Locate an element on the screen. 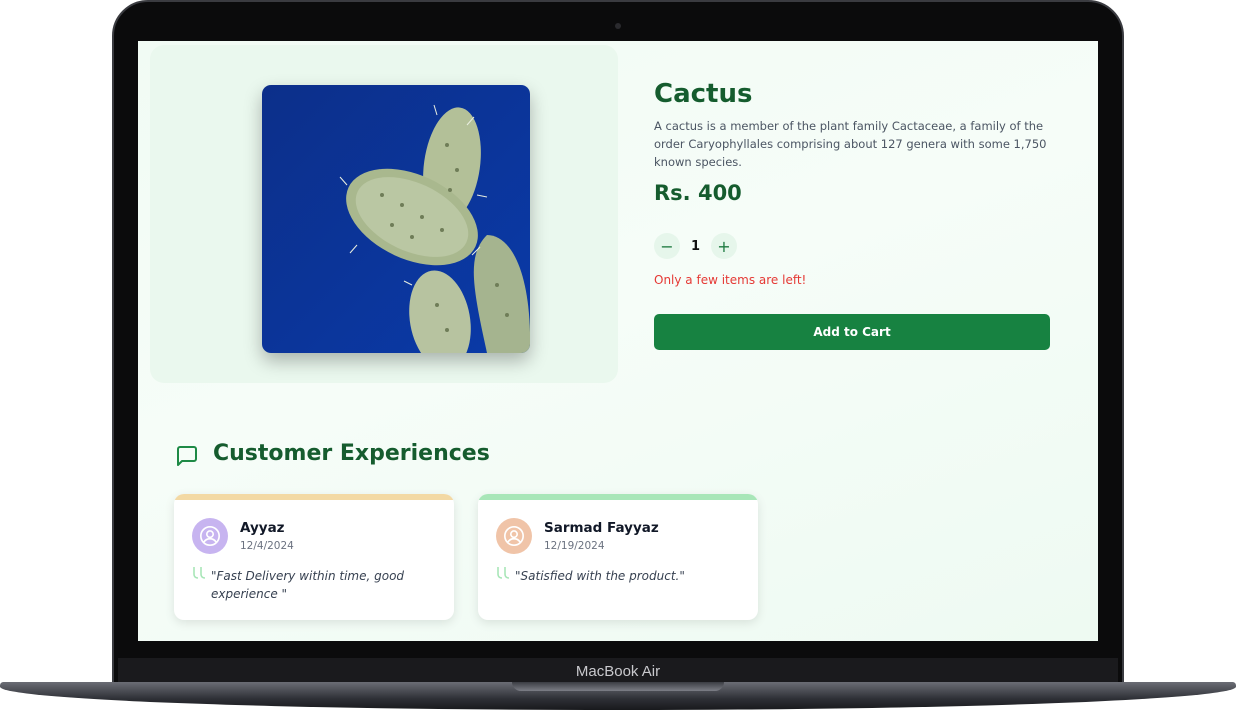 The height and width of the screenshot is (710, 1236). product-image is located at coordinates (396, 219).